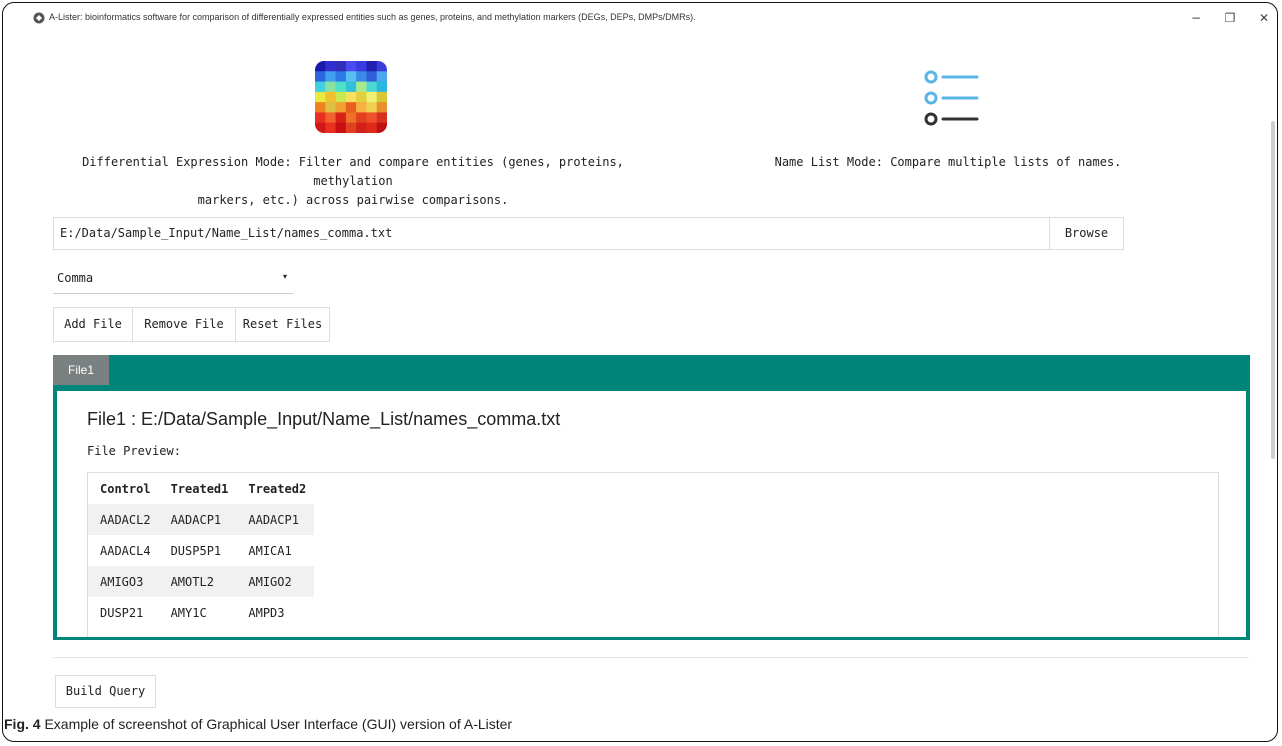 This screenshot has width=1282, height=746. I want to click on build-query-button: Build Query, so click(105, 691).